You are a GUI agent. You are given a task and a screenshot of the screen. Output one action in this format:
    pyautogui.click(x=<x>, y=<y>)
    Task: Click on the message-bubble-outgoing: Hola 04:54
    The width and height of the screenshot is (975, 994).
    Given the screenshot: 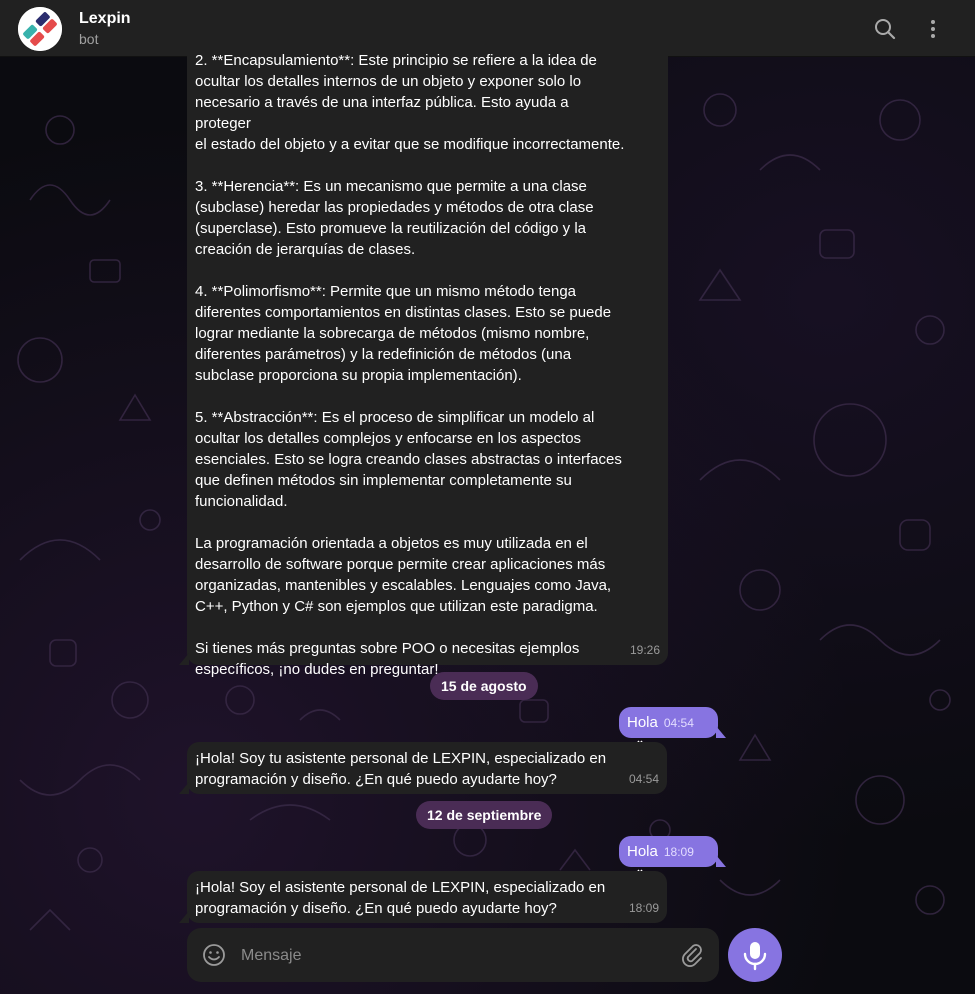 What is the action you would take?
    pyautogui.click(x=672, y=728)
    